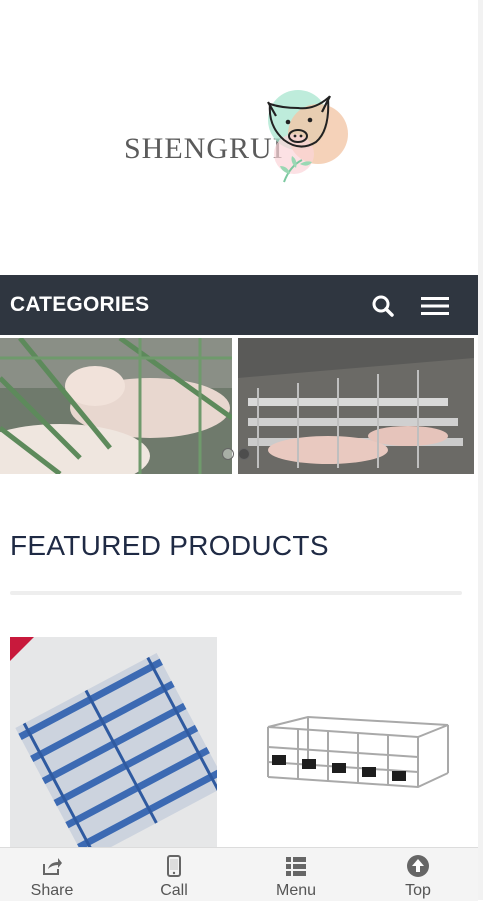 Image resolution: width=483 pixels, height=901 pixels. I want to click on featured-products-title: FEATURED PRODUCTS, so click(169, 545).